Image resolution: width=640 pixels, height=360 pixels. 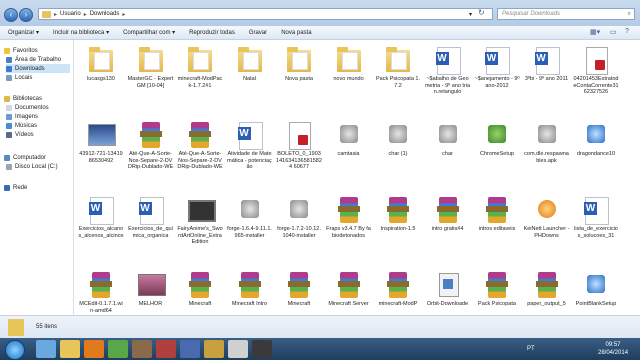 I want to click on file-item: Pack Psicopata 1.7.2, so click(x=398, y=66).